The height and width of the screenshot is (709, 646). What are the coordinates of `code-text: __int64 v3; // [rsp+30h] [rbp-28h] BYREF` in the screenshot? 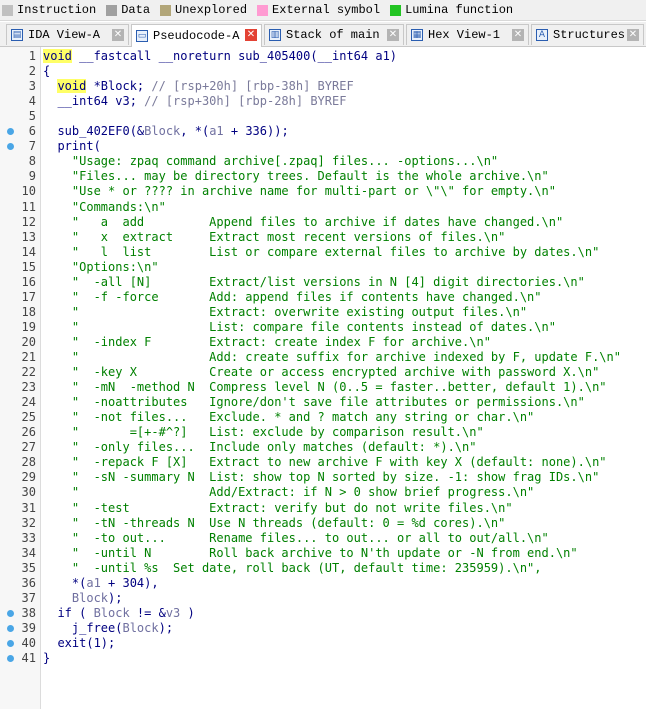 It's located at (194, 101).